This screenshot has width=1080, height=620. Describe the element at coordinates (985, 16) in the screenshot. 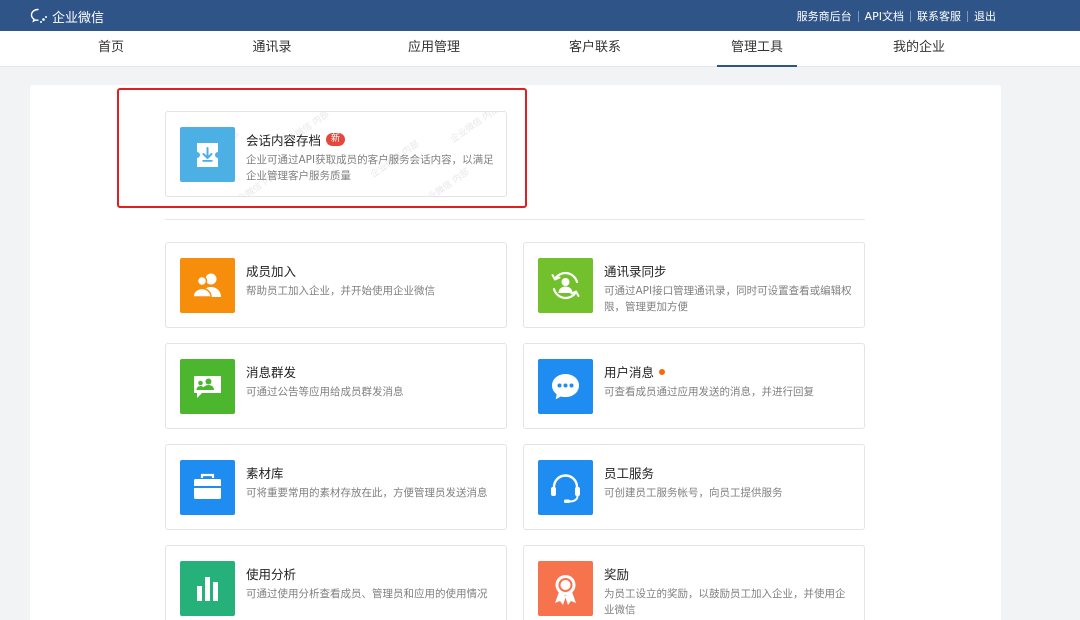

I see `link-logout: 退出` at that location.